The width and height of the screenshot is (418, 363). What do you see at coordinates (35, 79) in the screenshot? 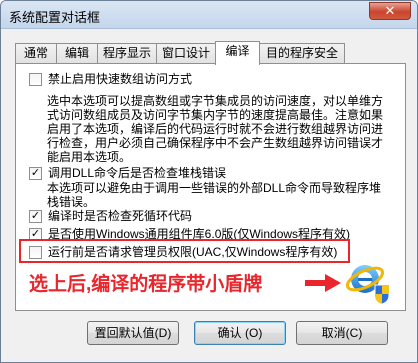
I see `fast-array-access-checkbox` at bounding box center [35, 79].